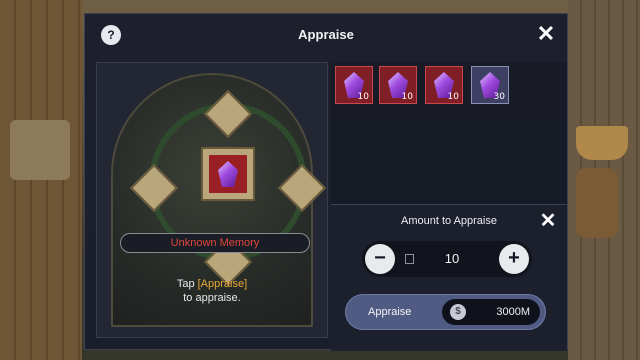  I want to click on cost-value: 3000M, so click(513, 312).